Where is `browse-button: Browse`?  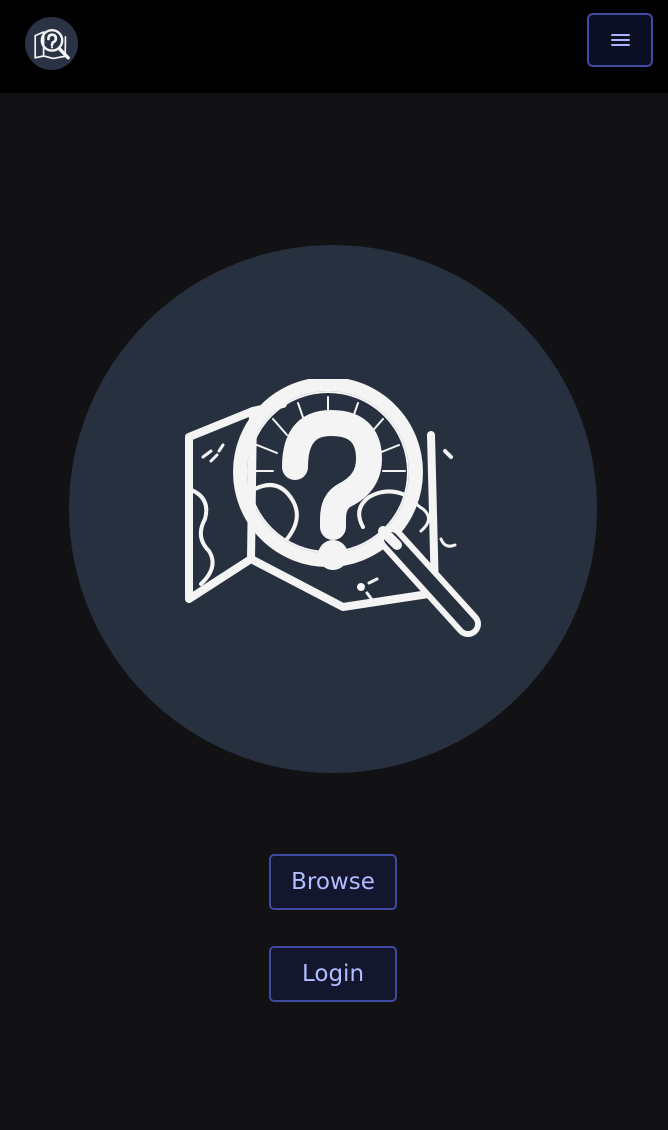
browse-button: Browse is located at coordinates (333, 882).